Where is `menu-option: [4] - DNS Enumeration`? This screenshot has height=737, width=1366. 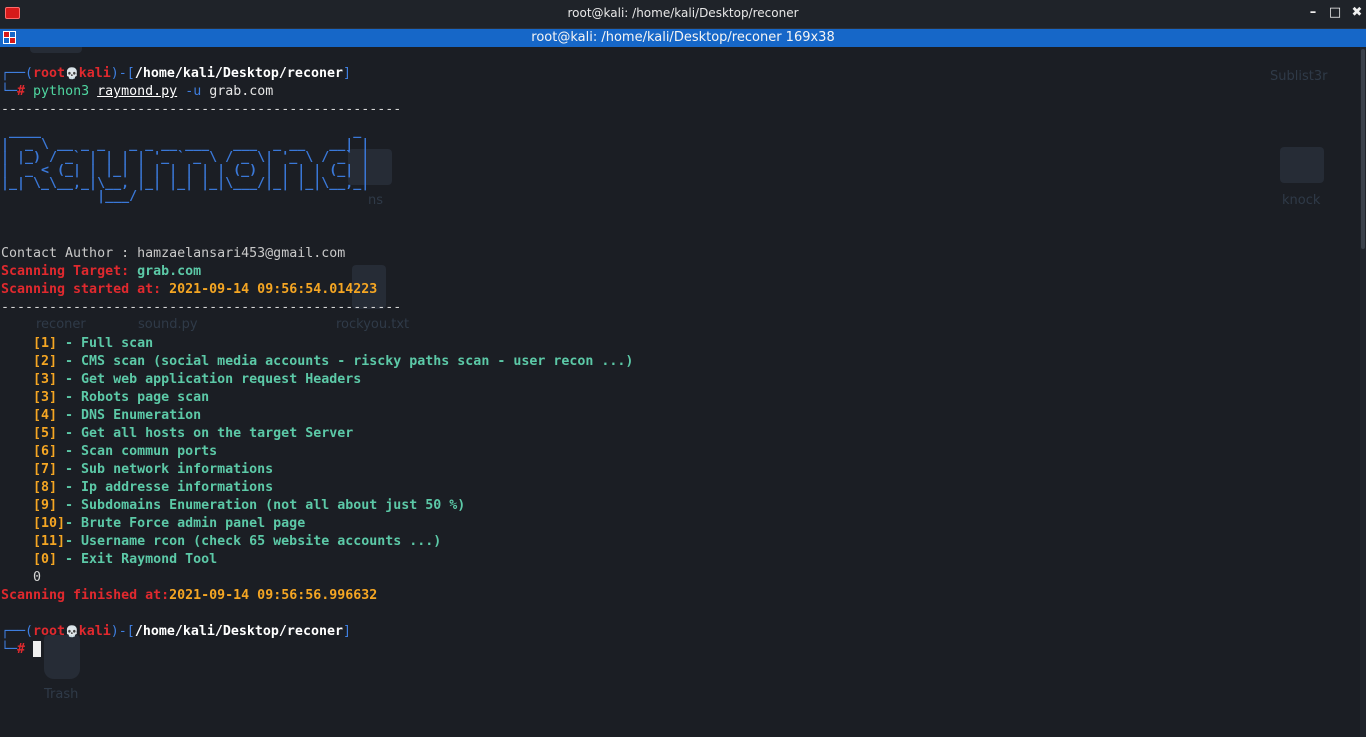
menu-option: [4] - DNS Enumeration is located at coordinates (117, 415).